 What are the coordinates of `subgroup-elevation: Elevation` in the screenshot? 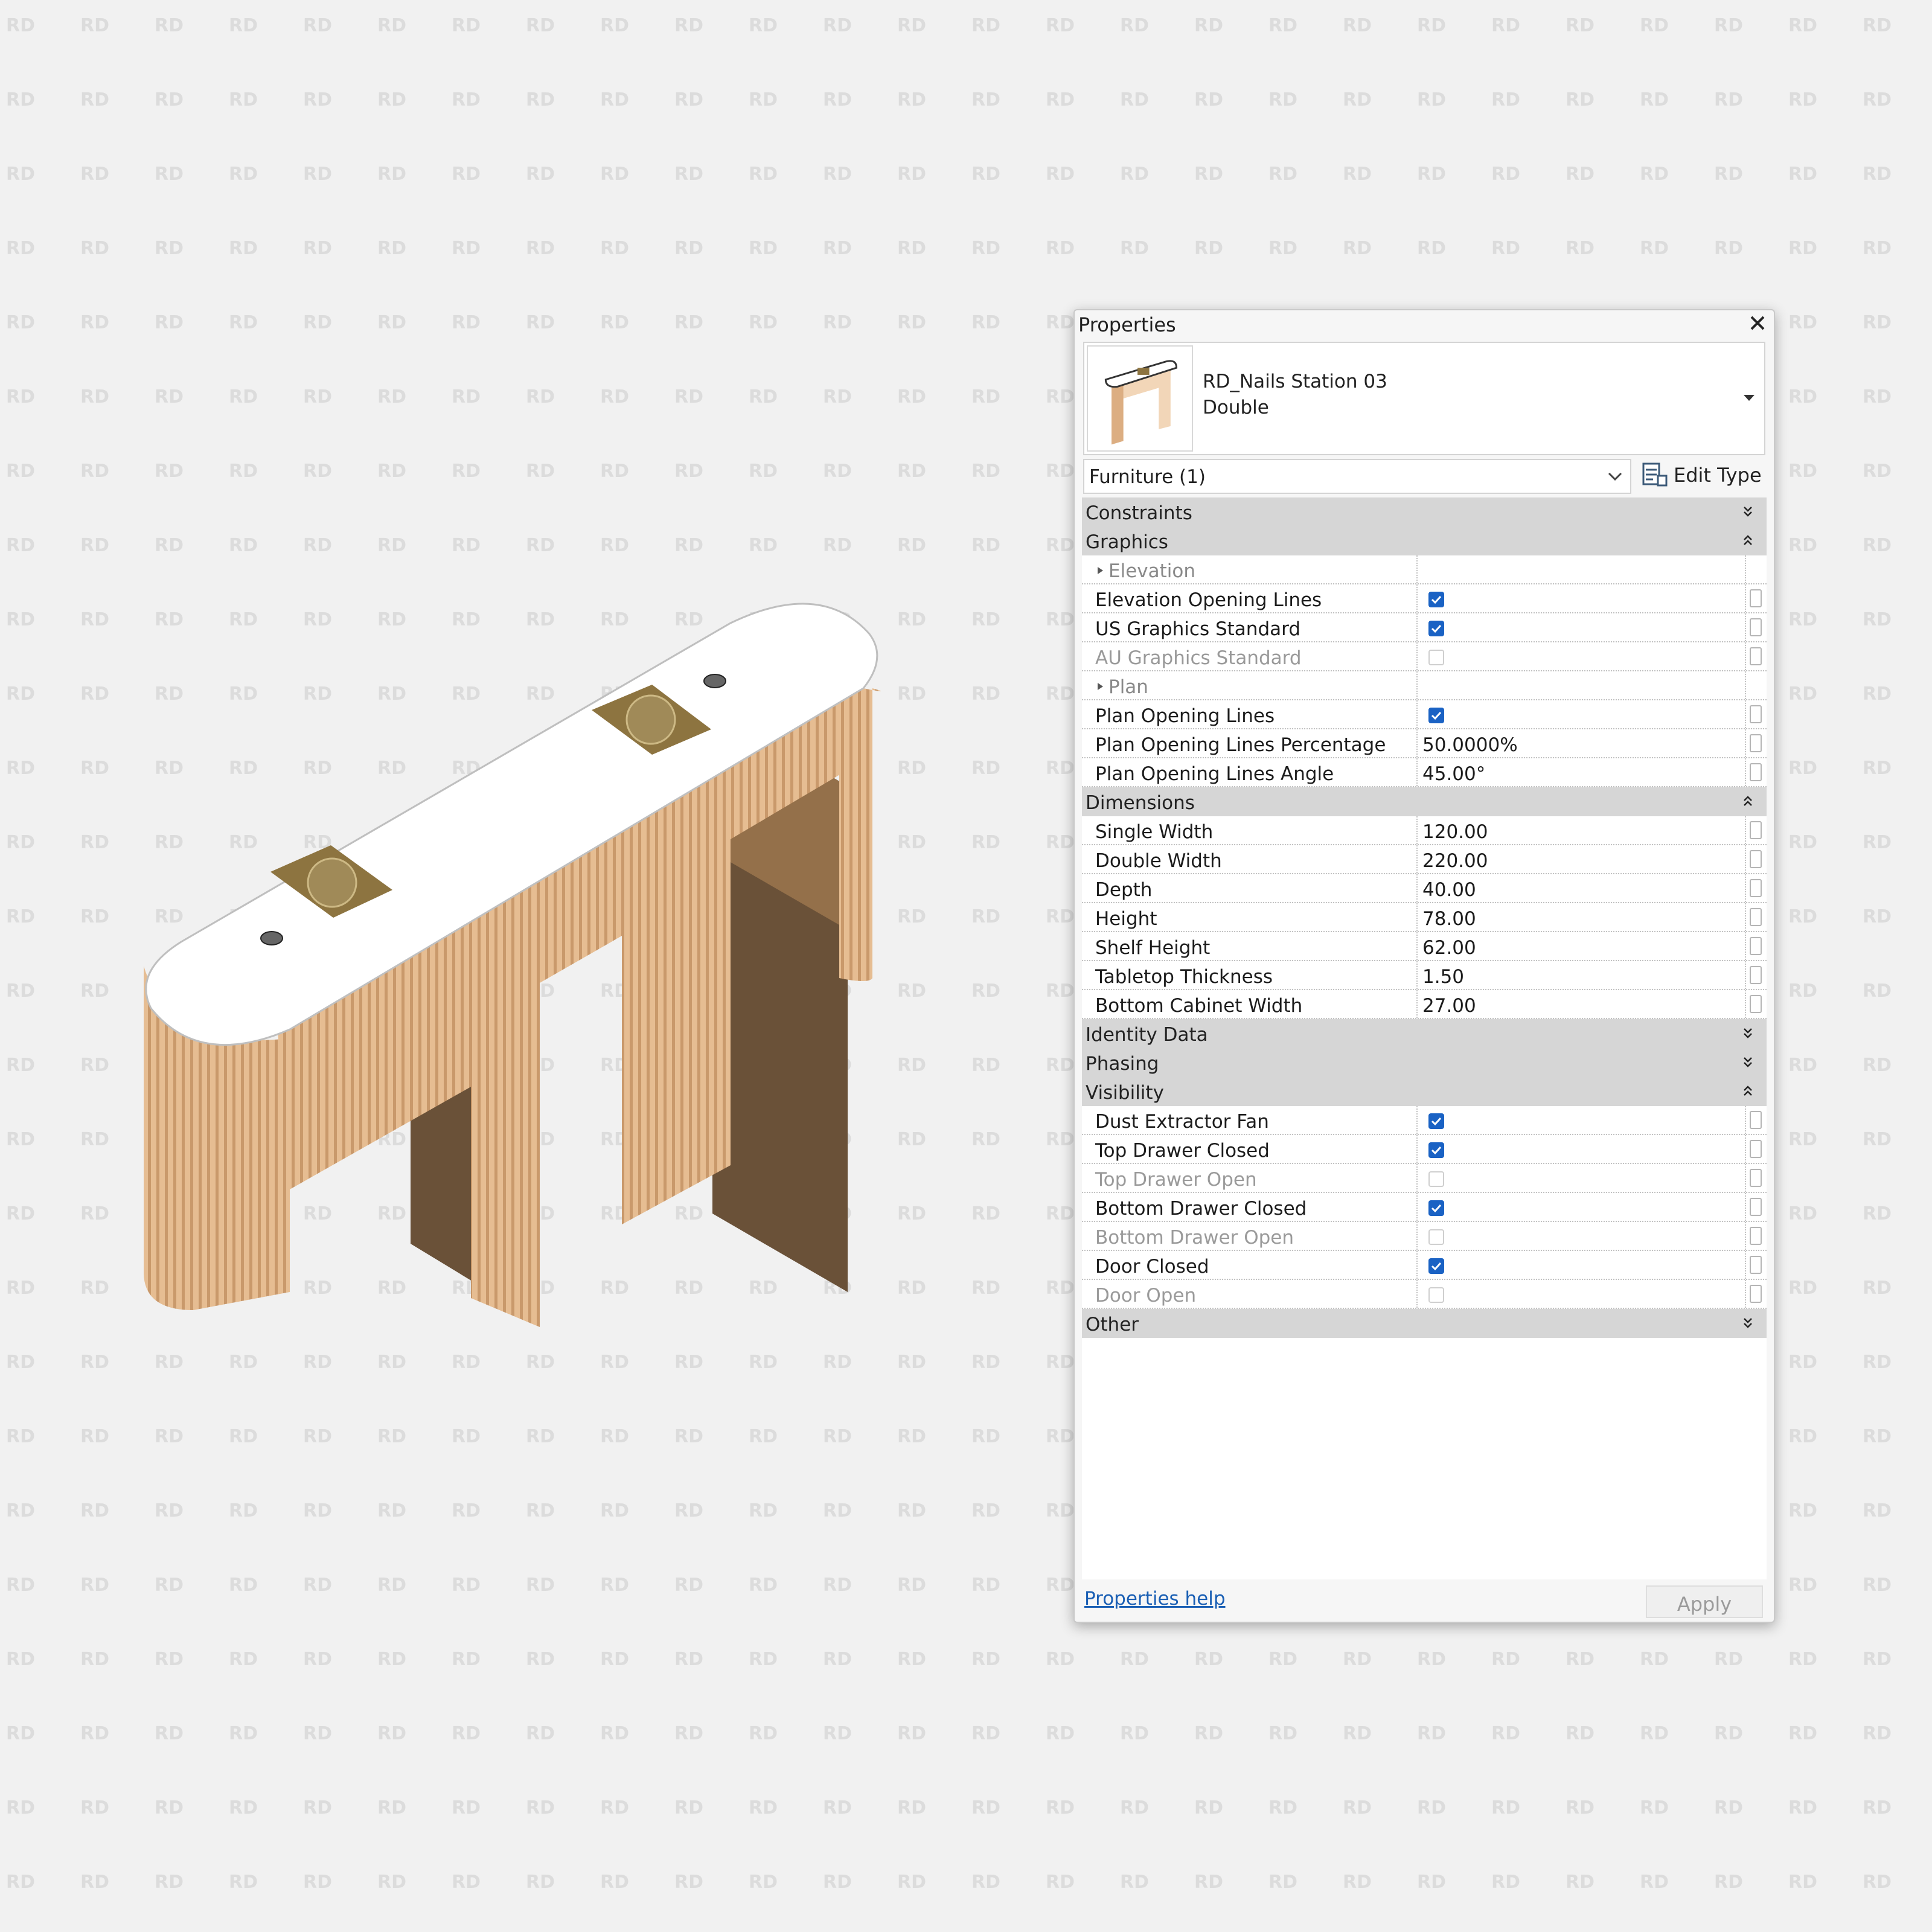 It's located at (1424, 570).